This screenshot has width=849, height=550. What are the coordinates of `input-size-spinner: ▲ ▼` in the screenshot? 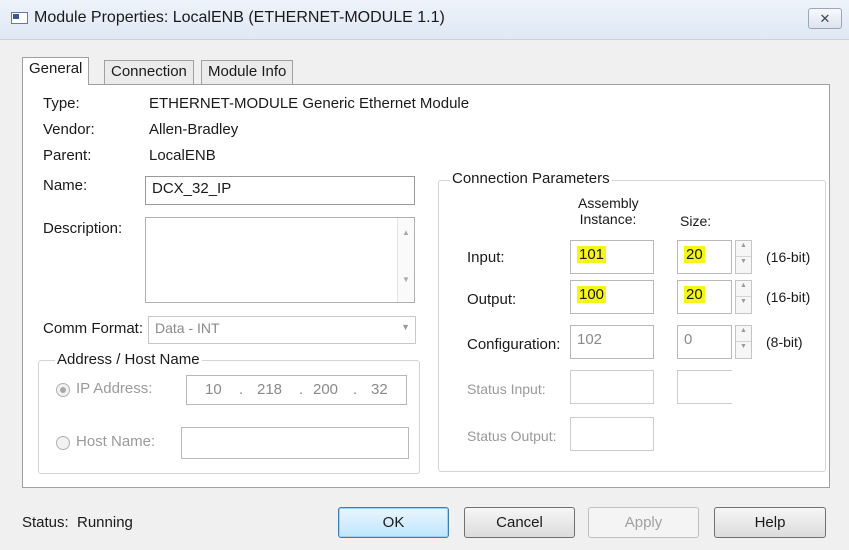 It's located at (743, 257).